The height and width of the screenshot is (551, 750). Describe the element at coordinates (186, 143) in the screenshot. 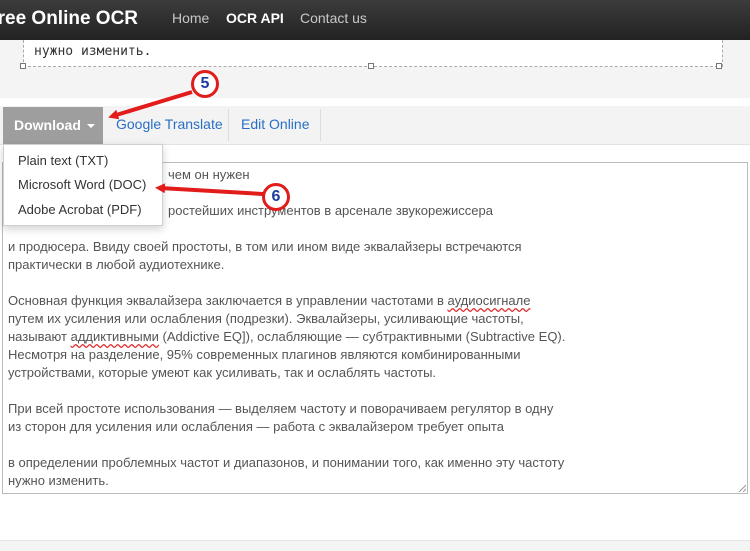

I see `annotation-overlay` at that location.